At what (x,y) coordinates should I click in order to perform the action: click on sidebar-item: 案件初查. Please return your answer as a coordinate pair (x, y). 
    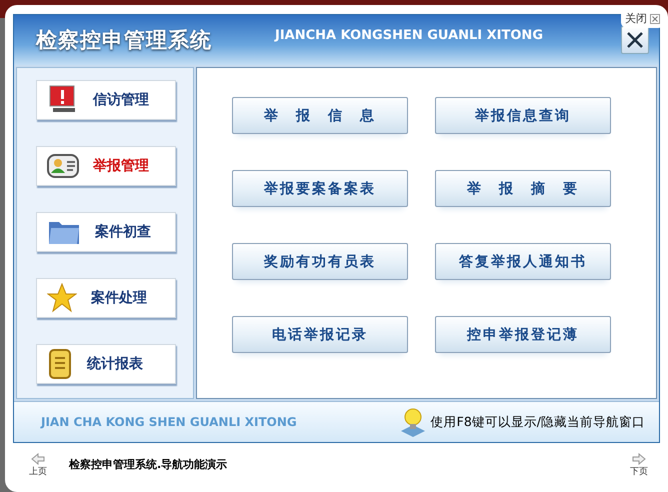
    Looking at the image, I should click on (106, 232).